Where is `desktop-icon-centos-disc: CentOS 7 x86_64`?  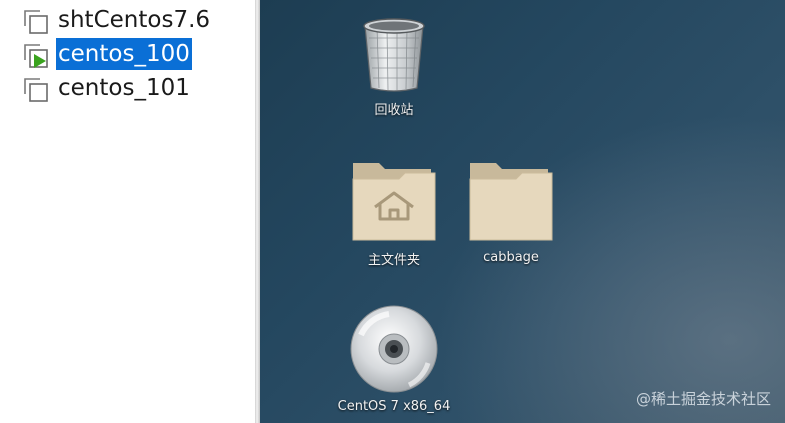 desktop-icon-centos-disc: CentOS 7 x86_64 is located at coordinates (394, 362).